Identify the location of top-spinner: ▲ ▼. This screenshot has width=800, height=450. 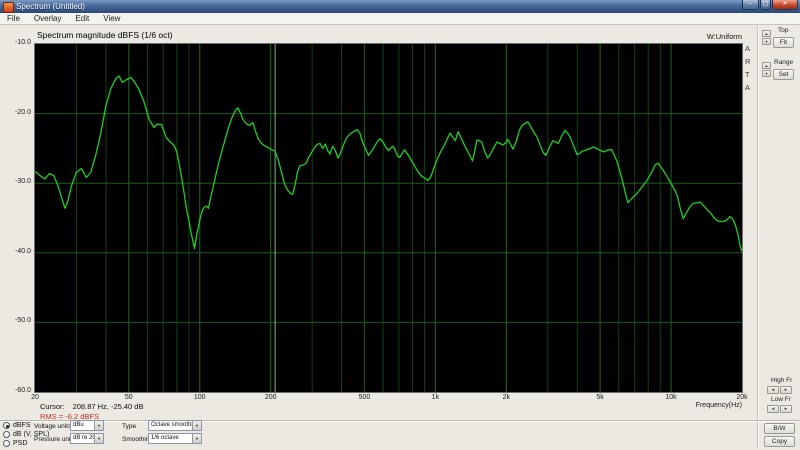
(766, 38).